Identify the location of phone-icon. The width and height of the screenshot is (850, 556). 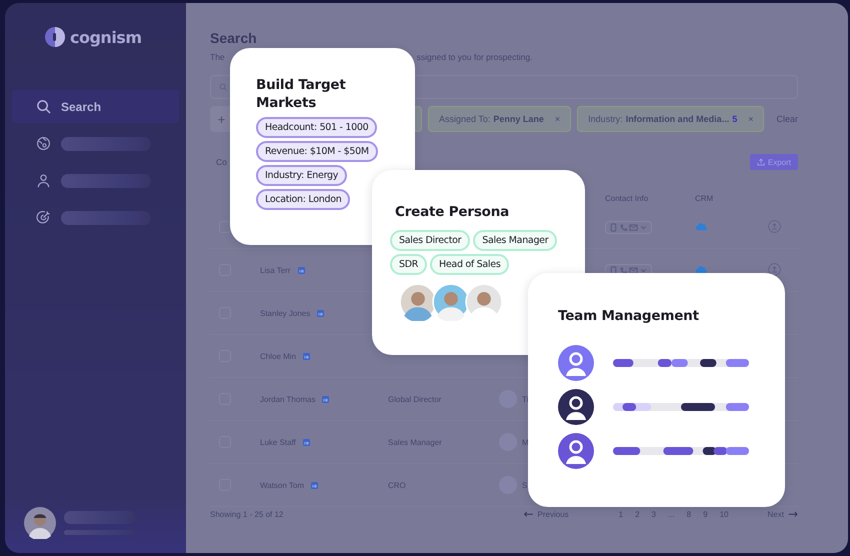
(623, 270).